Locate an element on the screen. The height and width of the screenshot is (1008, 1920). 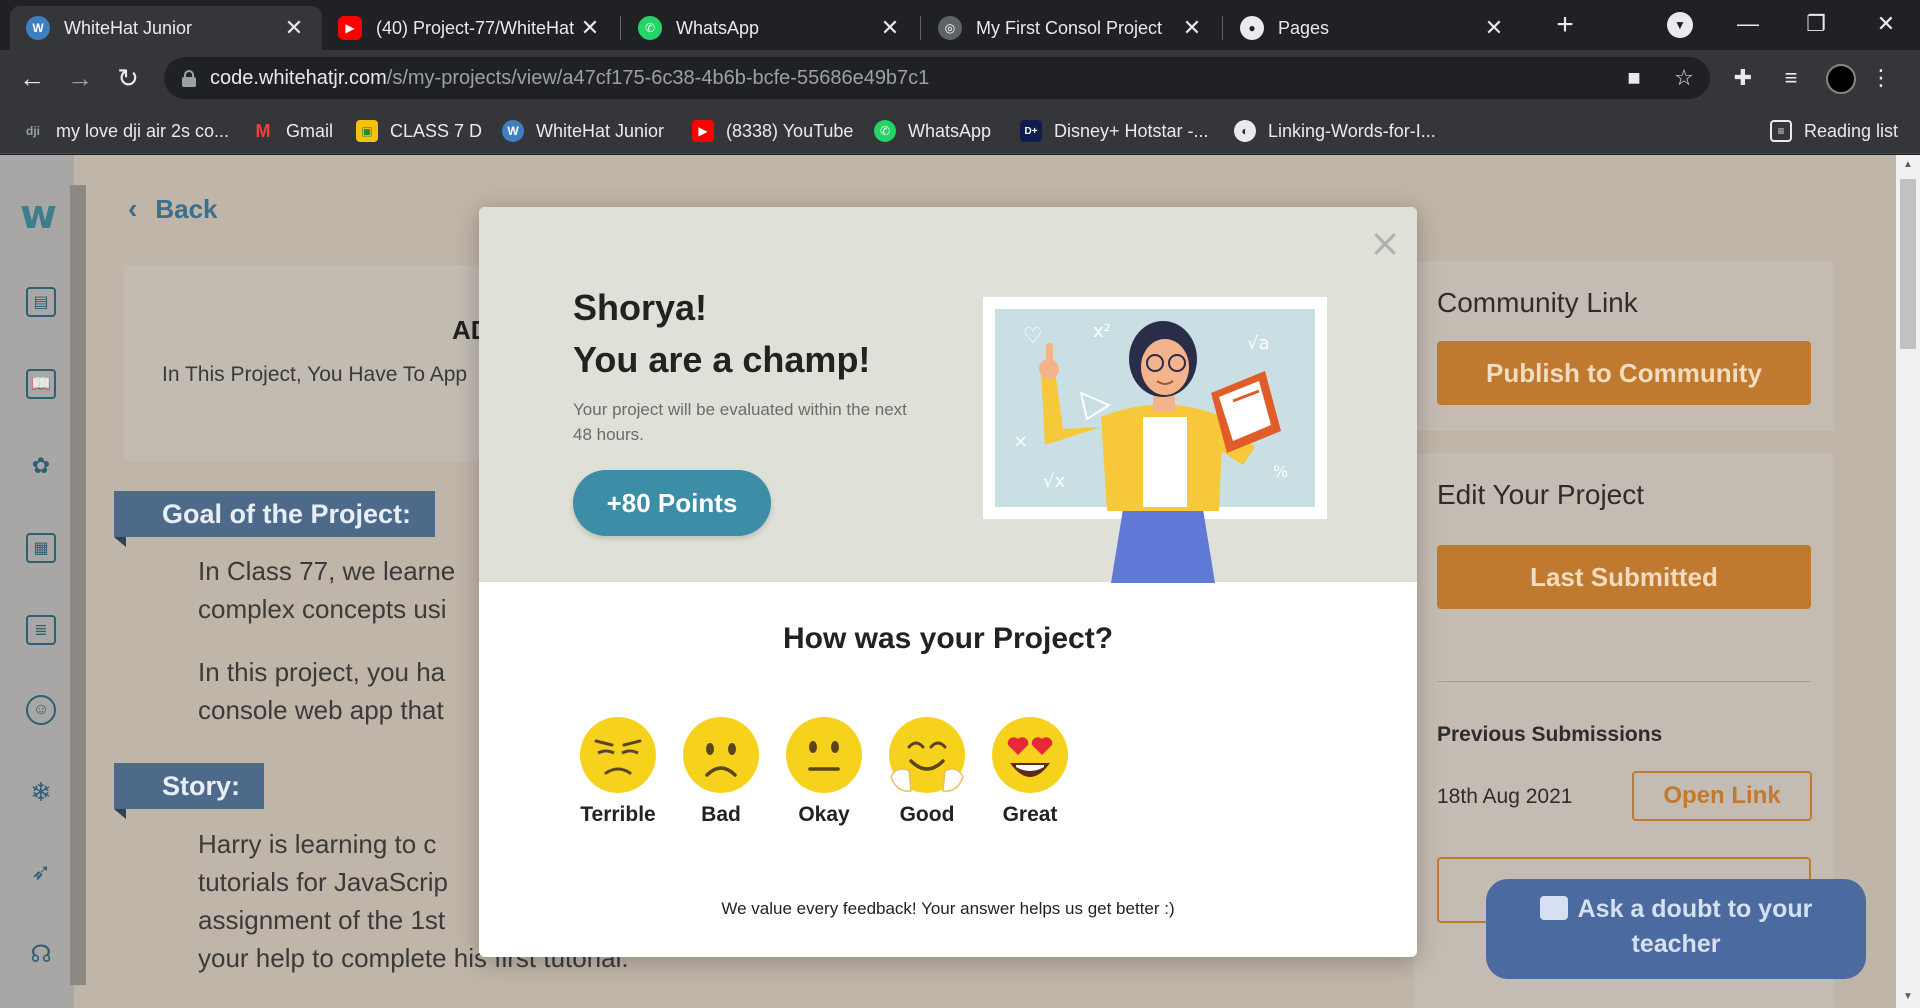
goal-text-line: console web app that is located at coordinates (321, 710).